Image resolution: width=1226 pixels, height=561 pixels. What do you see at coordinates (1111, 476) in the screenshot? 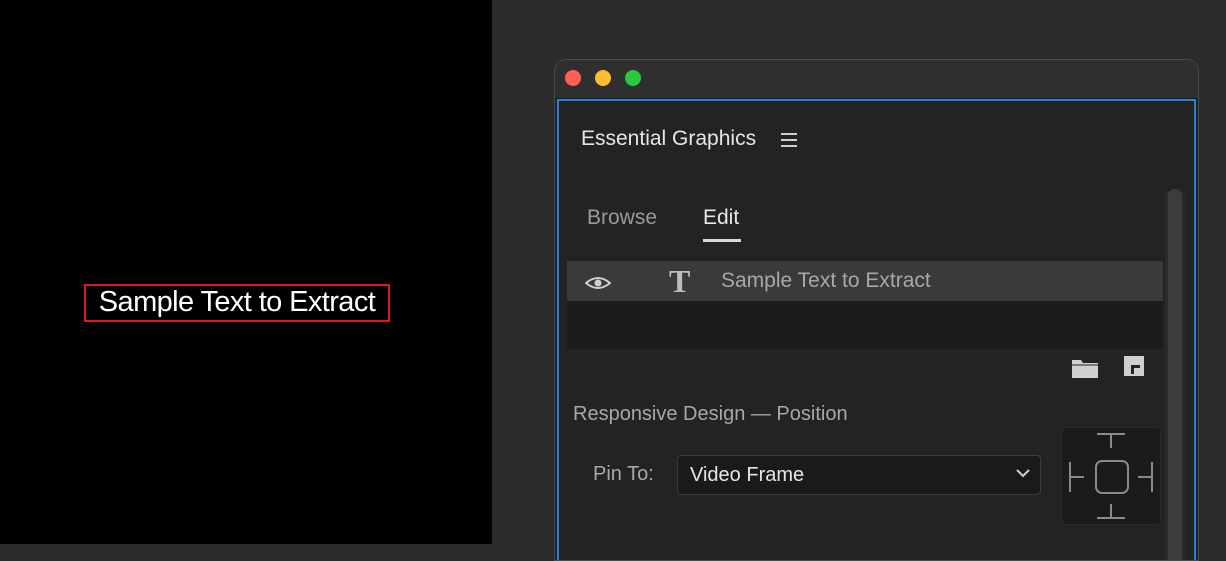
I see `pin-edges-widget` at bounding box center [1111, 476].